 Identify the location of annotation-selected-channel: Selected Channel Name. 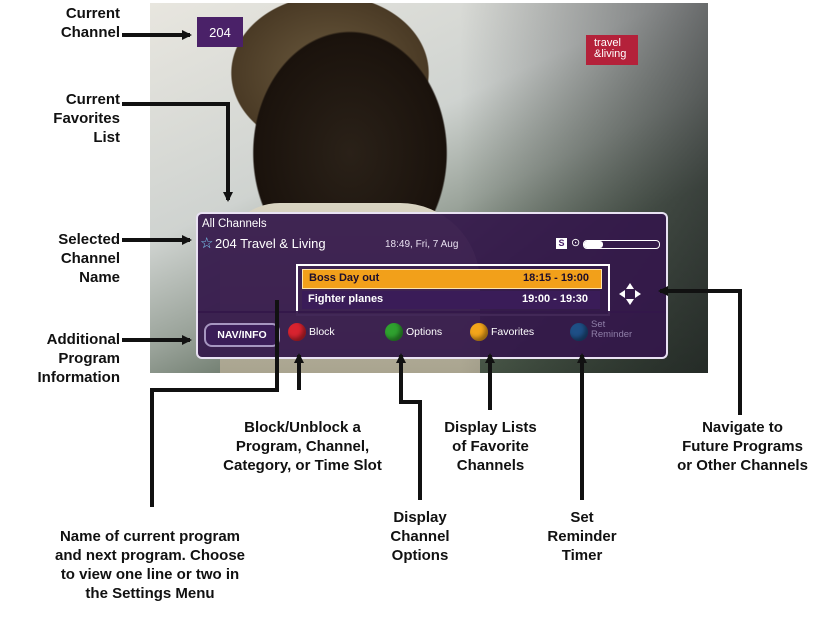
(70, 258).